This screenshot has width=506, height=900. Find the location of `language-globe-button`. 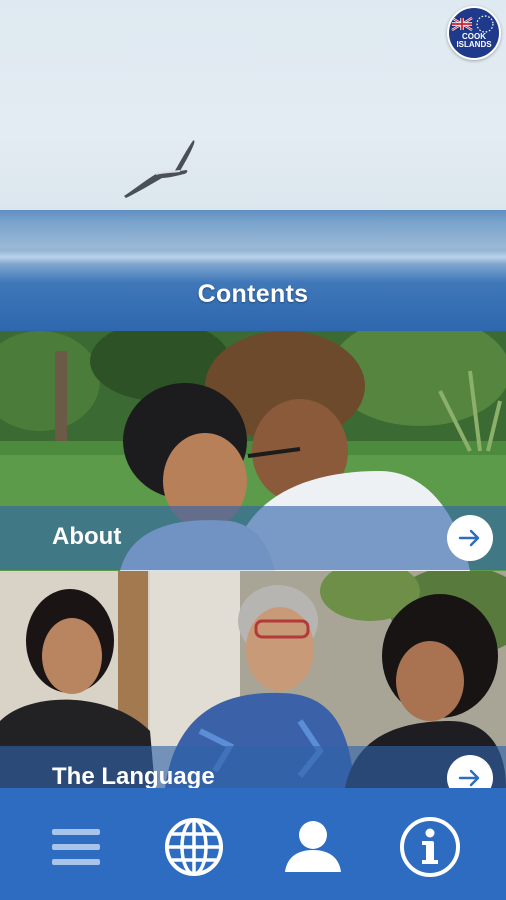

language-globe-button is located at coordinates (194, 847).